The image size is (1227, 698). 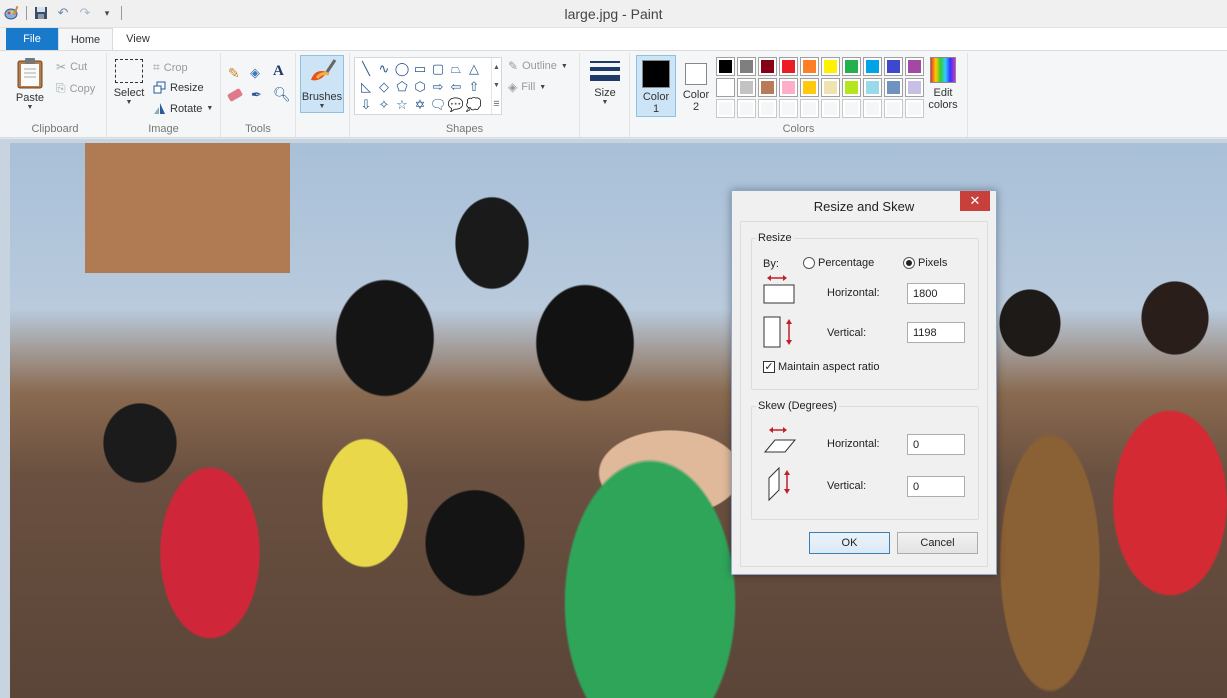 I want to click on scroll-up-icon: ▲, so click(x=496, y=67).